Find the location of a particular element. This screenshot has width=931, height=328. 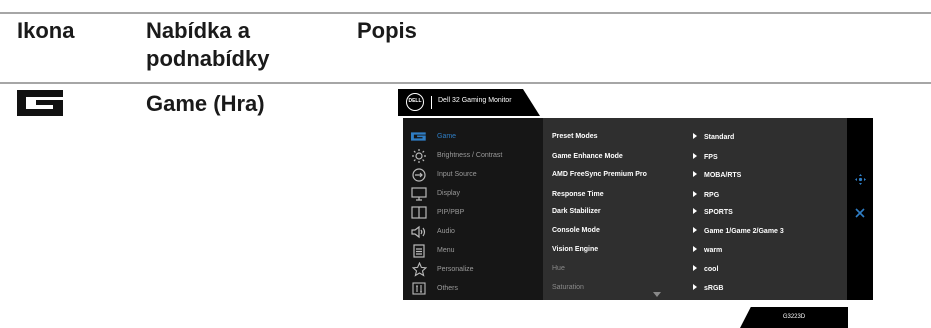

close-icon is located at coordinates (860, 213).